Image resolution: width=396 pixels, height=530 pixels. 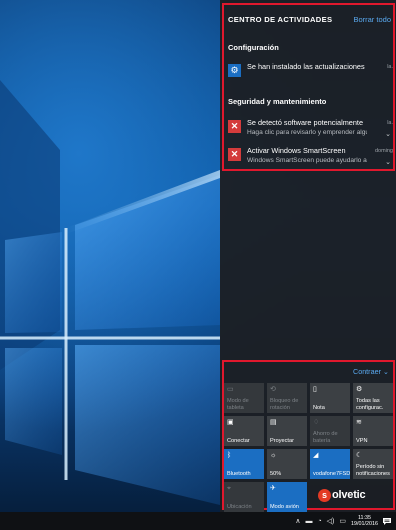 I want to click on tile-label: Período sin notificaciones, so click(x=373, y=470).